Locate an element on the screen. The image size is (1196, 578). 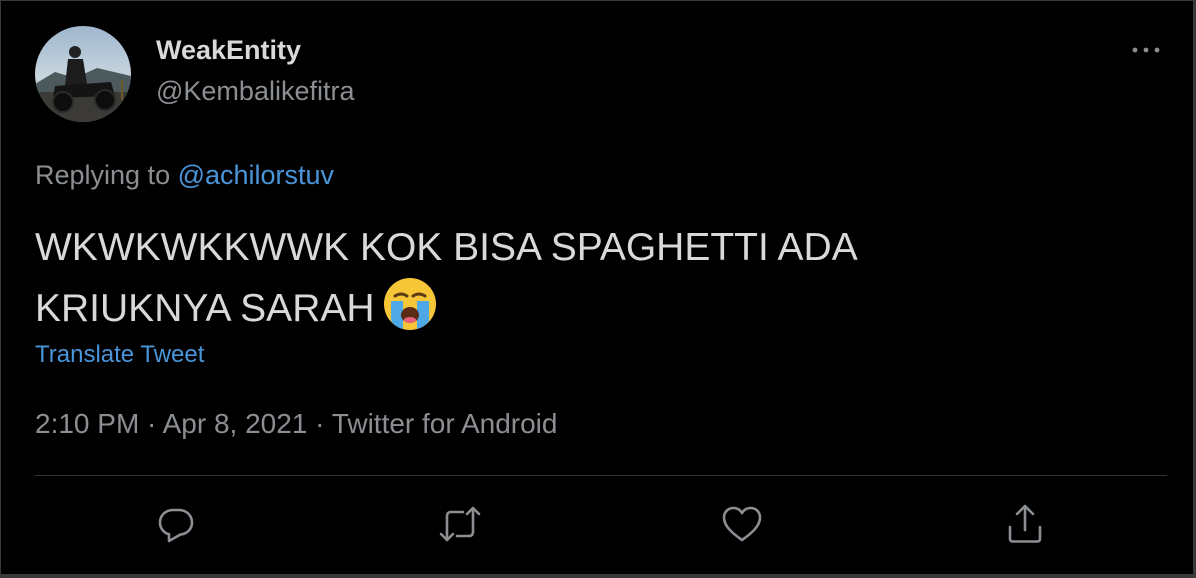
tweet-date: Apr 8, 2021 is located at coordinates (235, 423).